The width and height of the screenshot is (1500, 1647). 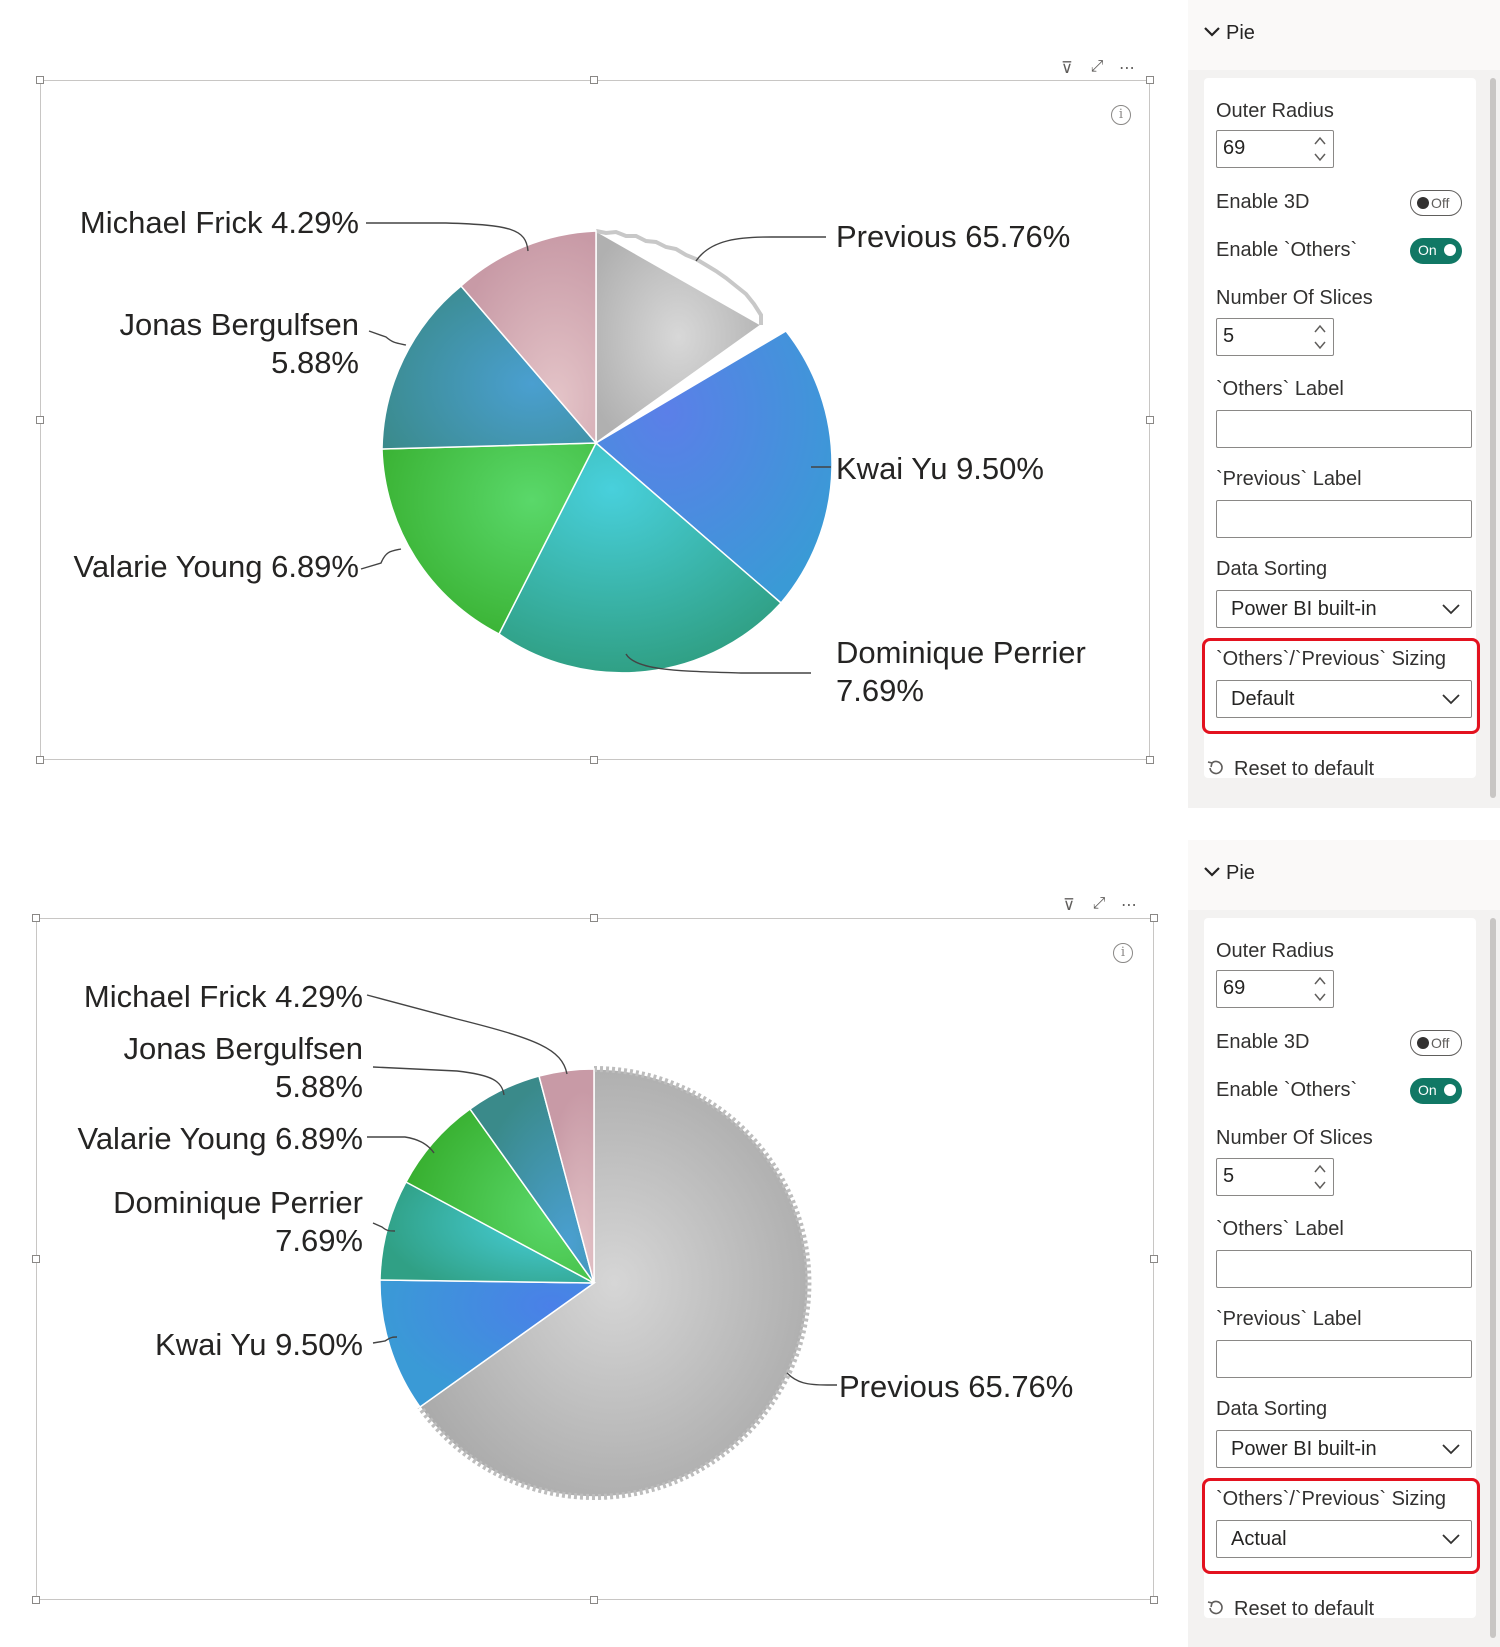 What do you see at coordinates (760, 249) in the screenshot?
I see `leader-previous` at bounding box center [760, 249].